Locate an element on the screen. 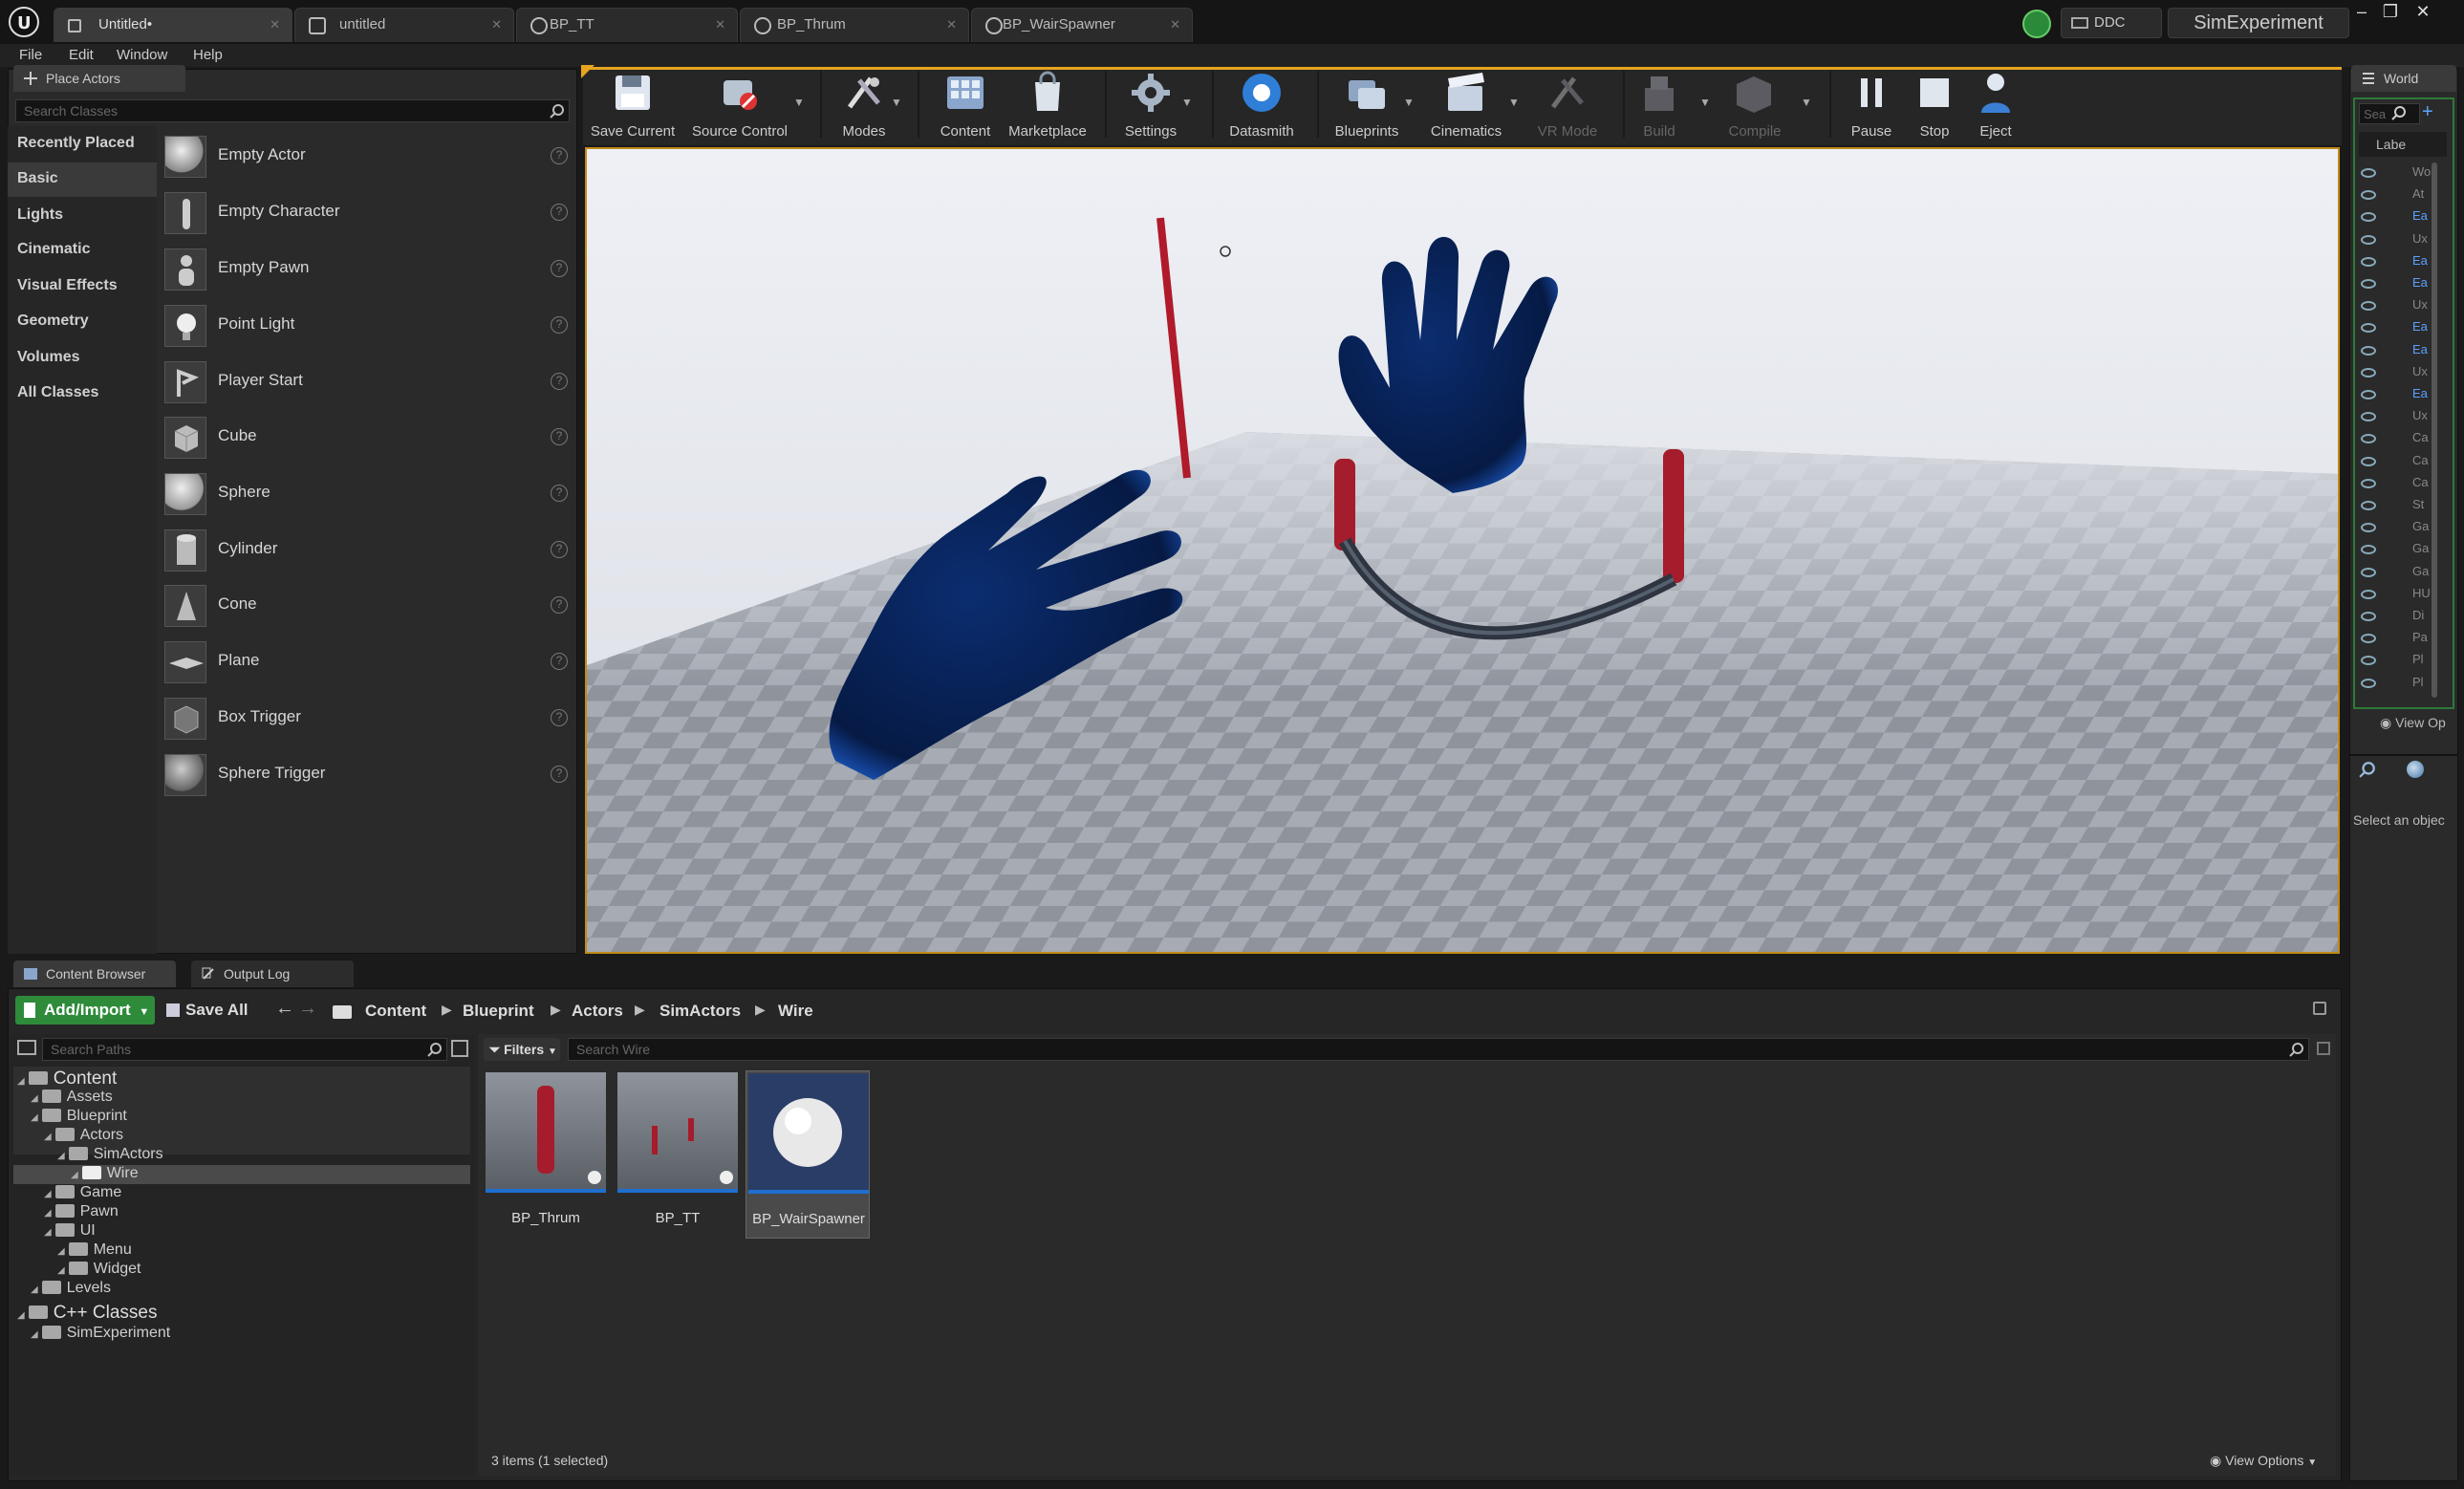 This screenshot has height=1489, width=2464. details-search-icon is located at coordinates (2368, 769).